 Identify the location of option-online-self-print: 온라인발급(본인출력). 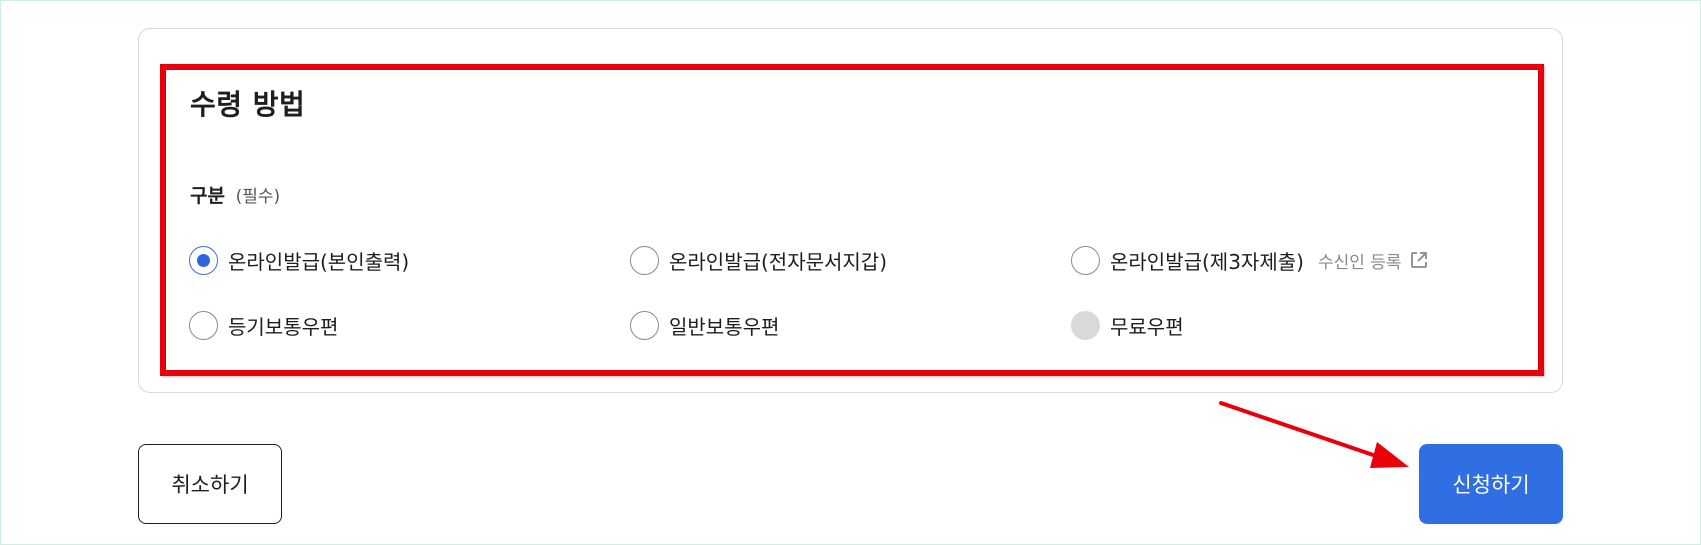
(299, 260).